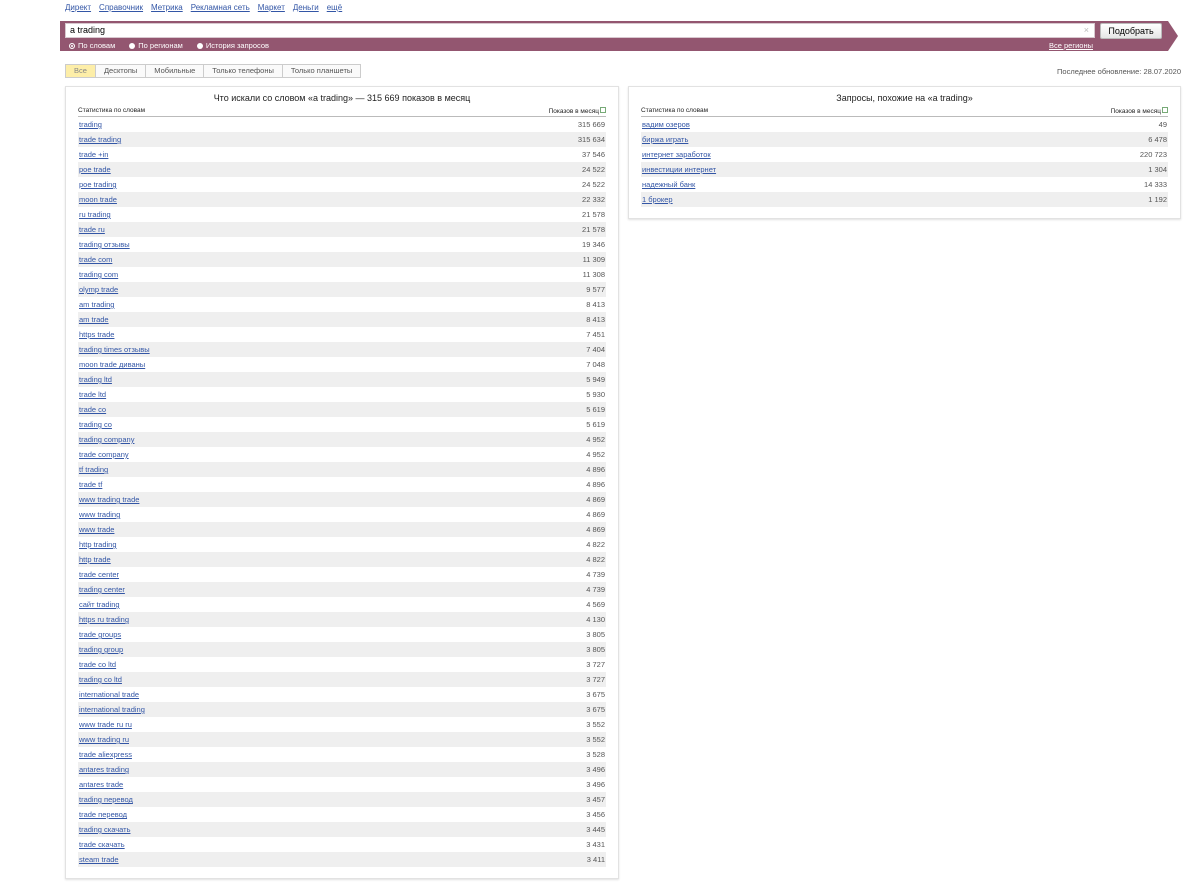 Image resolution: width=1196 pixels, height=896 pixels. Describe the element at coordinates (95, 259) in the screenshot. I see `keyword-link: trade com` at that location.